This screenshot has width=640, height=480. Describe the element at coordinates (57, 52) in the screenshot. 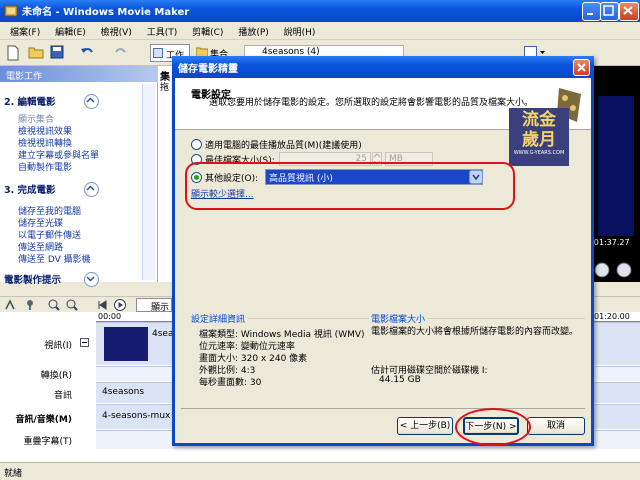

I see `save-icon` at that location.